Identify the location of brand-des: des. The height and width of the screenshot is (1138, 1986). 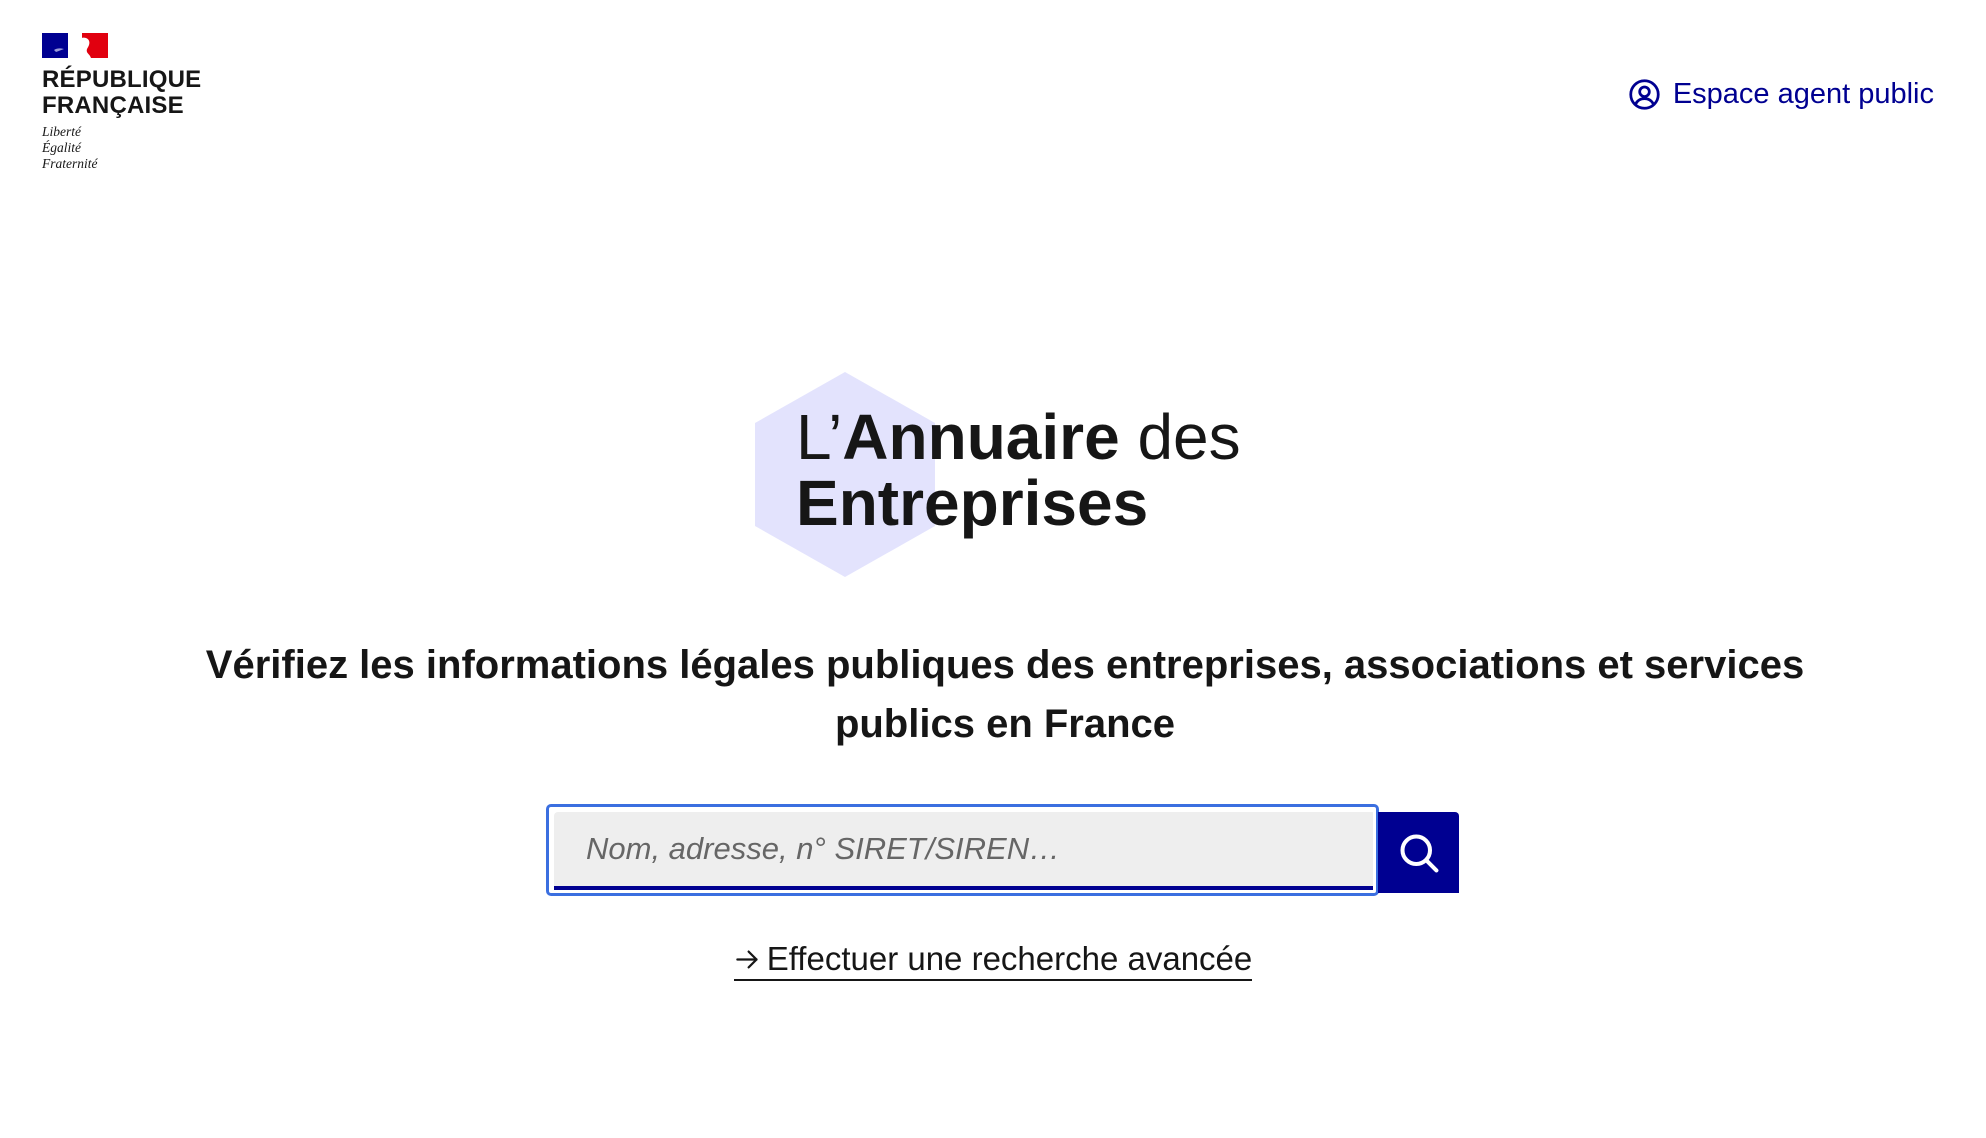
(1180, 437).